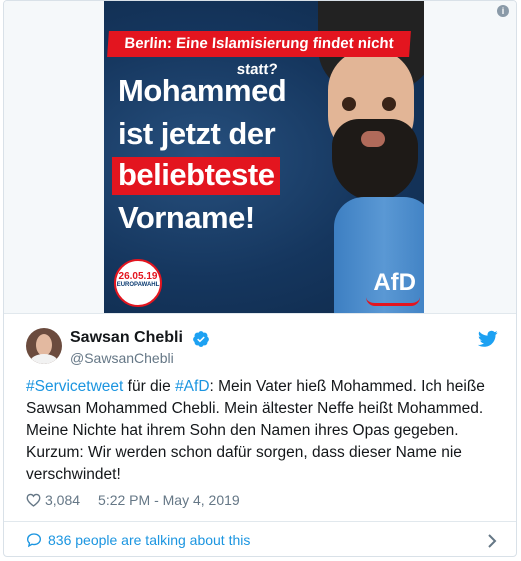  What do you see at coordinates (138, 276) in the screenshot?
I see `europawahl-date: 26.05.19` at bounding box center [138, 276].